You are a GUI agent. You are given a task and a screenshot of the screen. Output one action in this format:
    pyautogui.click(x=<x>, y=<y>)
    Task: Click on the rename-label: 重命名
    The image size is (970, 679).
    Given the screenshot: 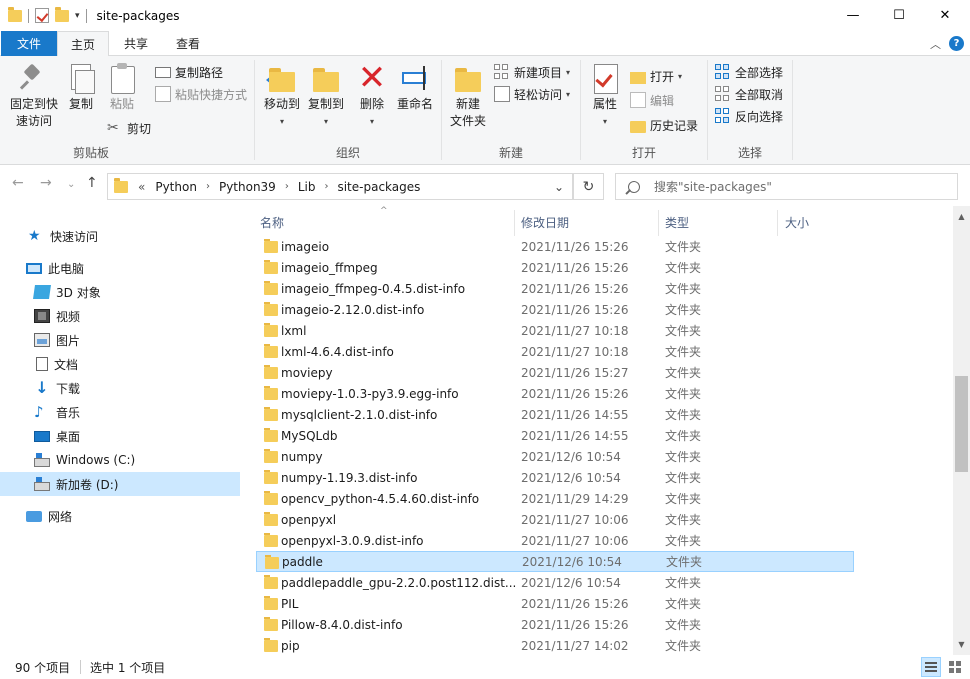 What is the action you would take?
    pyautogui.click(x=414, y=104)
    